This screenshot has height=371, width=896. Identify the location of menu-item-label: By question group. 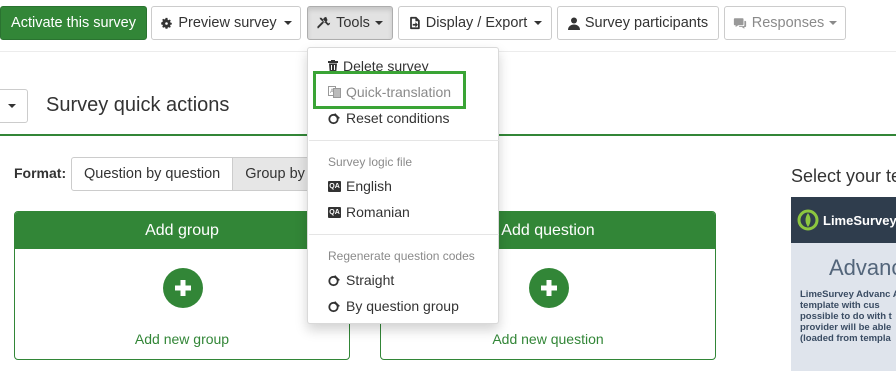
(402, 306).